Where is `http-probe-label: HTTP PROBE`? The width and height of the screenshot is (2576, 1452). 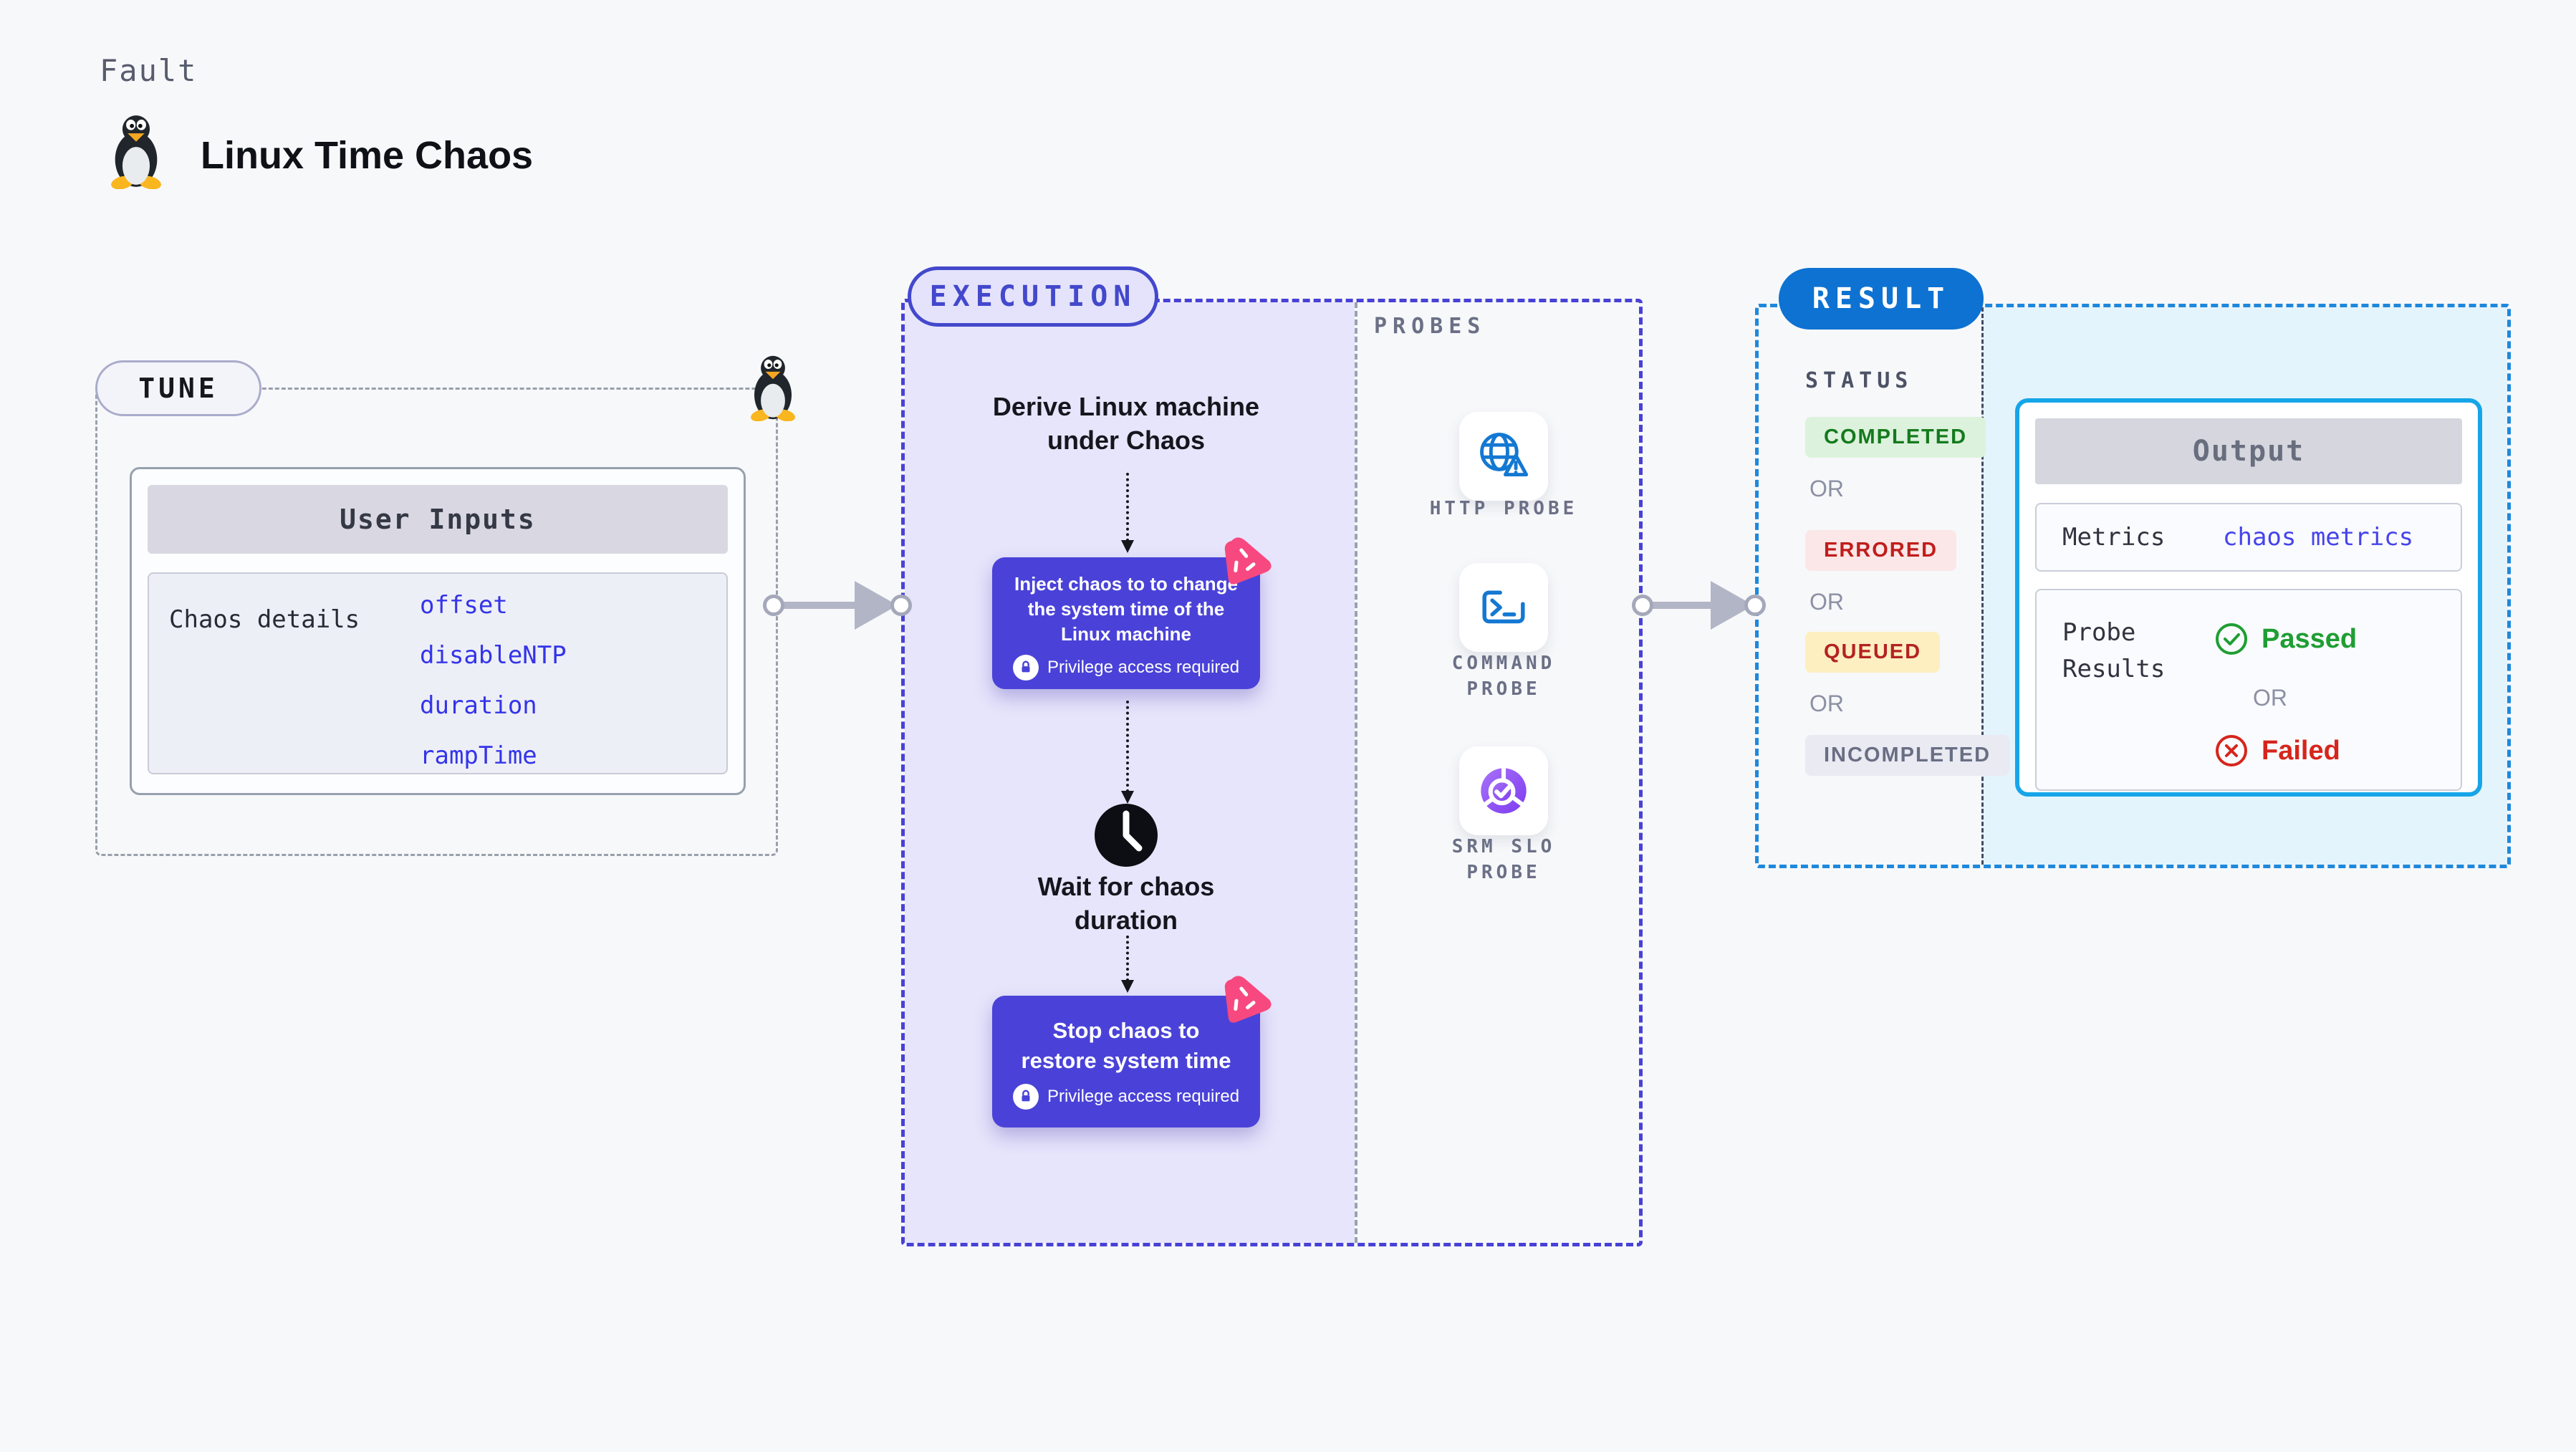
http-probe-label: HTTP PROBE is located at coordinates (1504, 509).